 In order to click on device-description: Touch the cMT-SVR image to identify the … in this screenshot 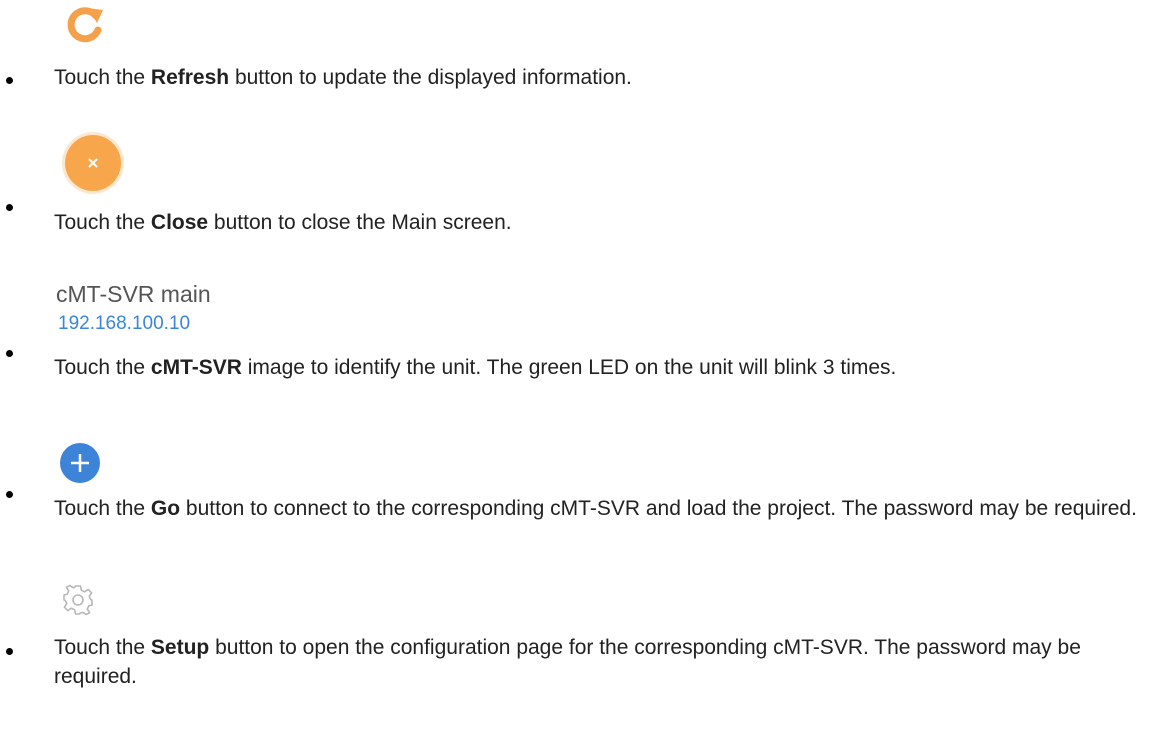, I will do `click(475, 367)`.